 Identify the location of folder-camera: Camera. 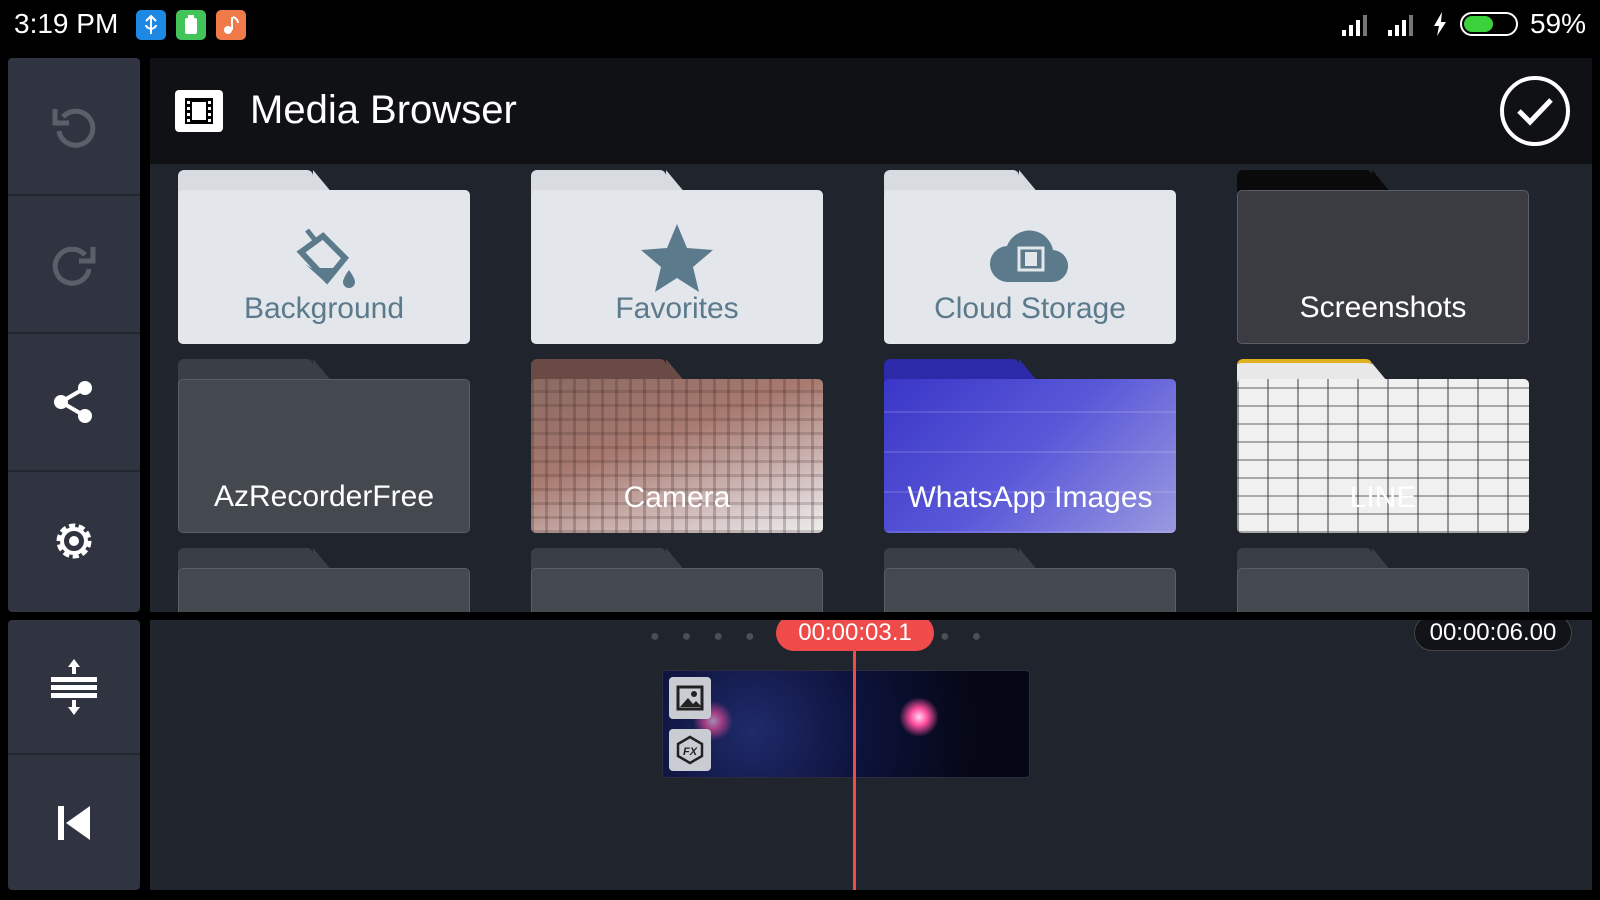
(677, 446).